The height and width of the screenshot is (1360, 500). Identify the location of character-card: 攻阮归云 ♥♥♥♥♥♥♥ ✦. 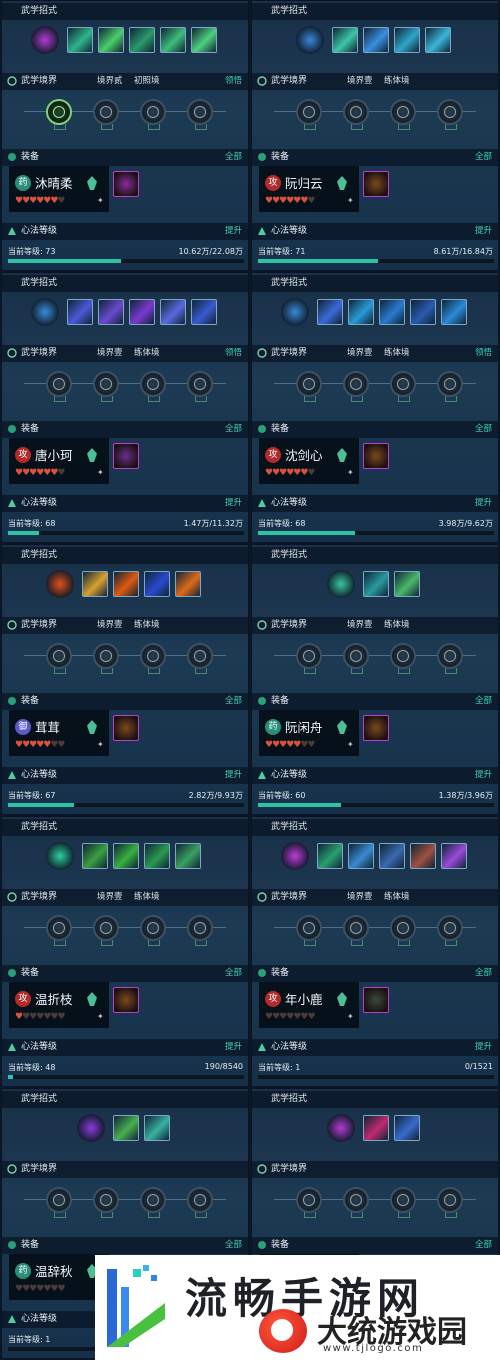
(309, 189).